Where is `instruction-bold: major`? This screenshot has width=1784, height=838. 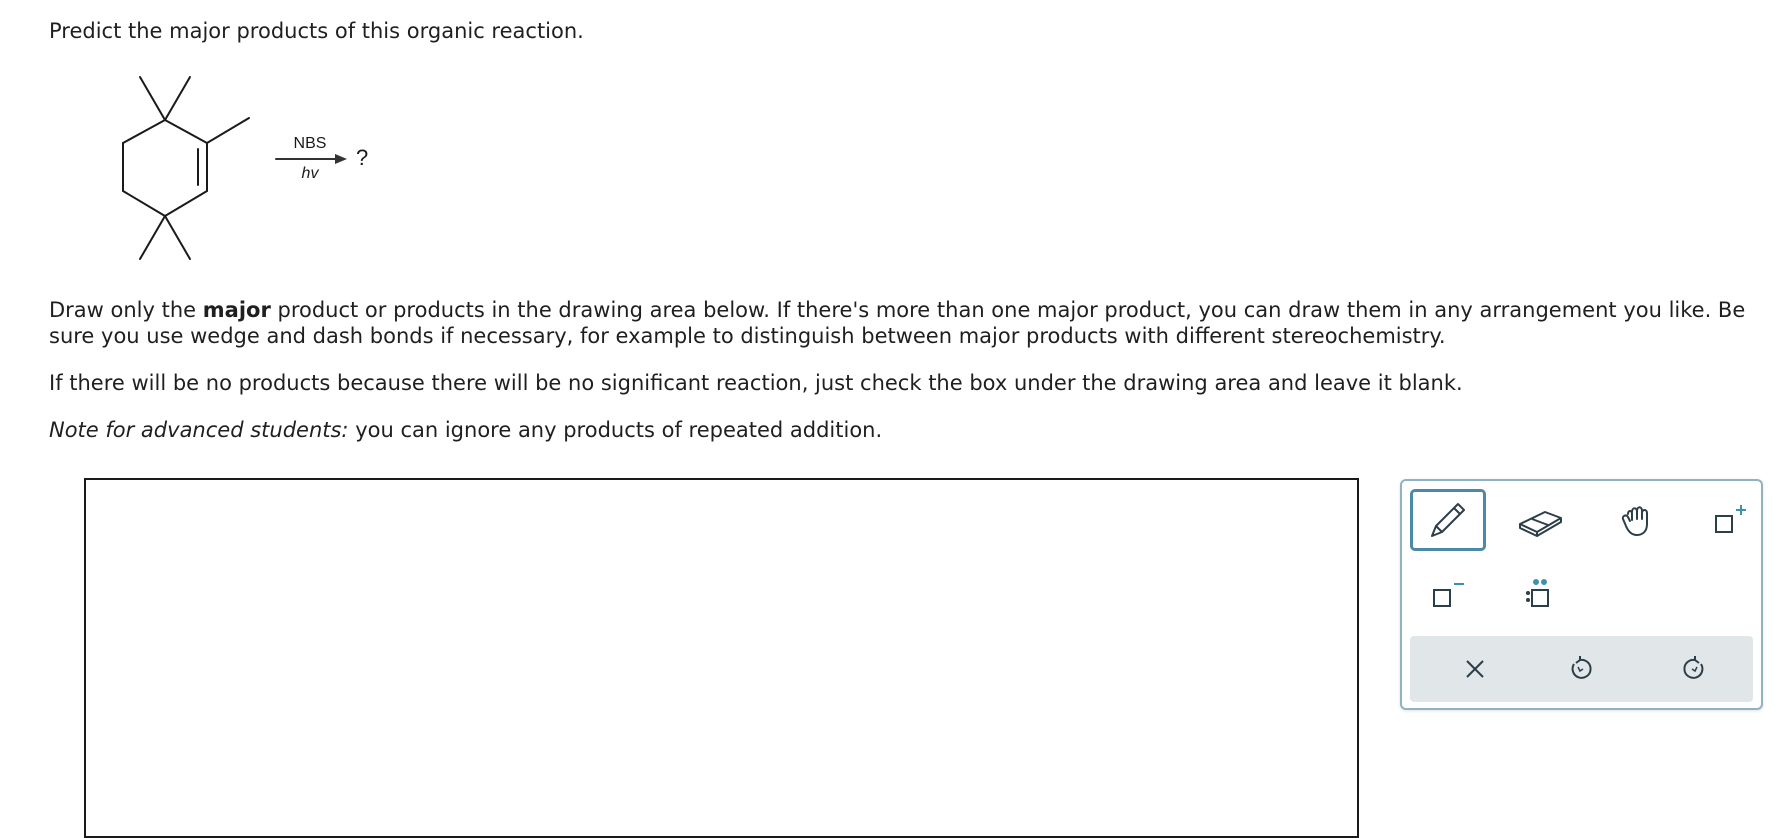
instruction-bold: major is located at coordinates (236, 310).